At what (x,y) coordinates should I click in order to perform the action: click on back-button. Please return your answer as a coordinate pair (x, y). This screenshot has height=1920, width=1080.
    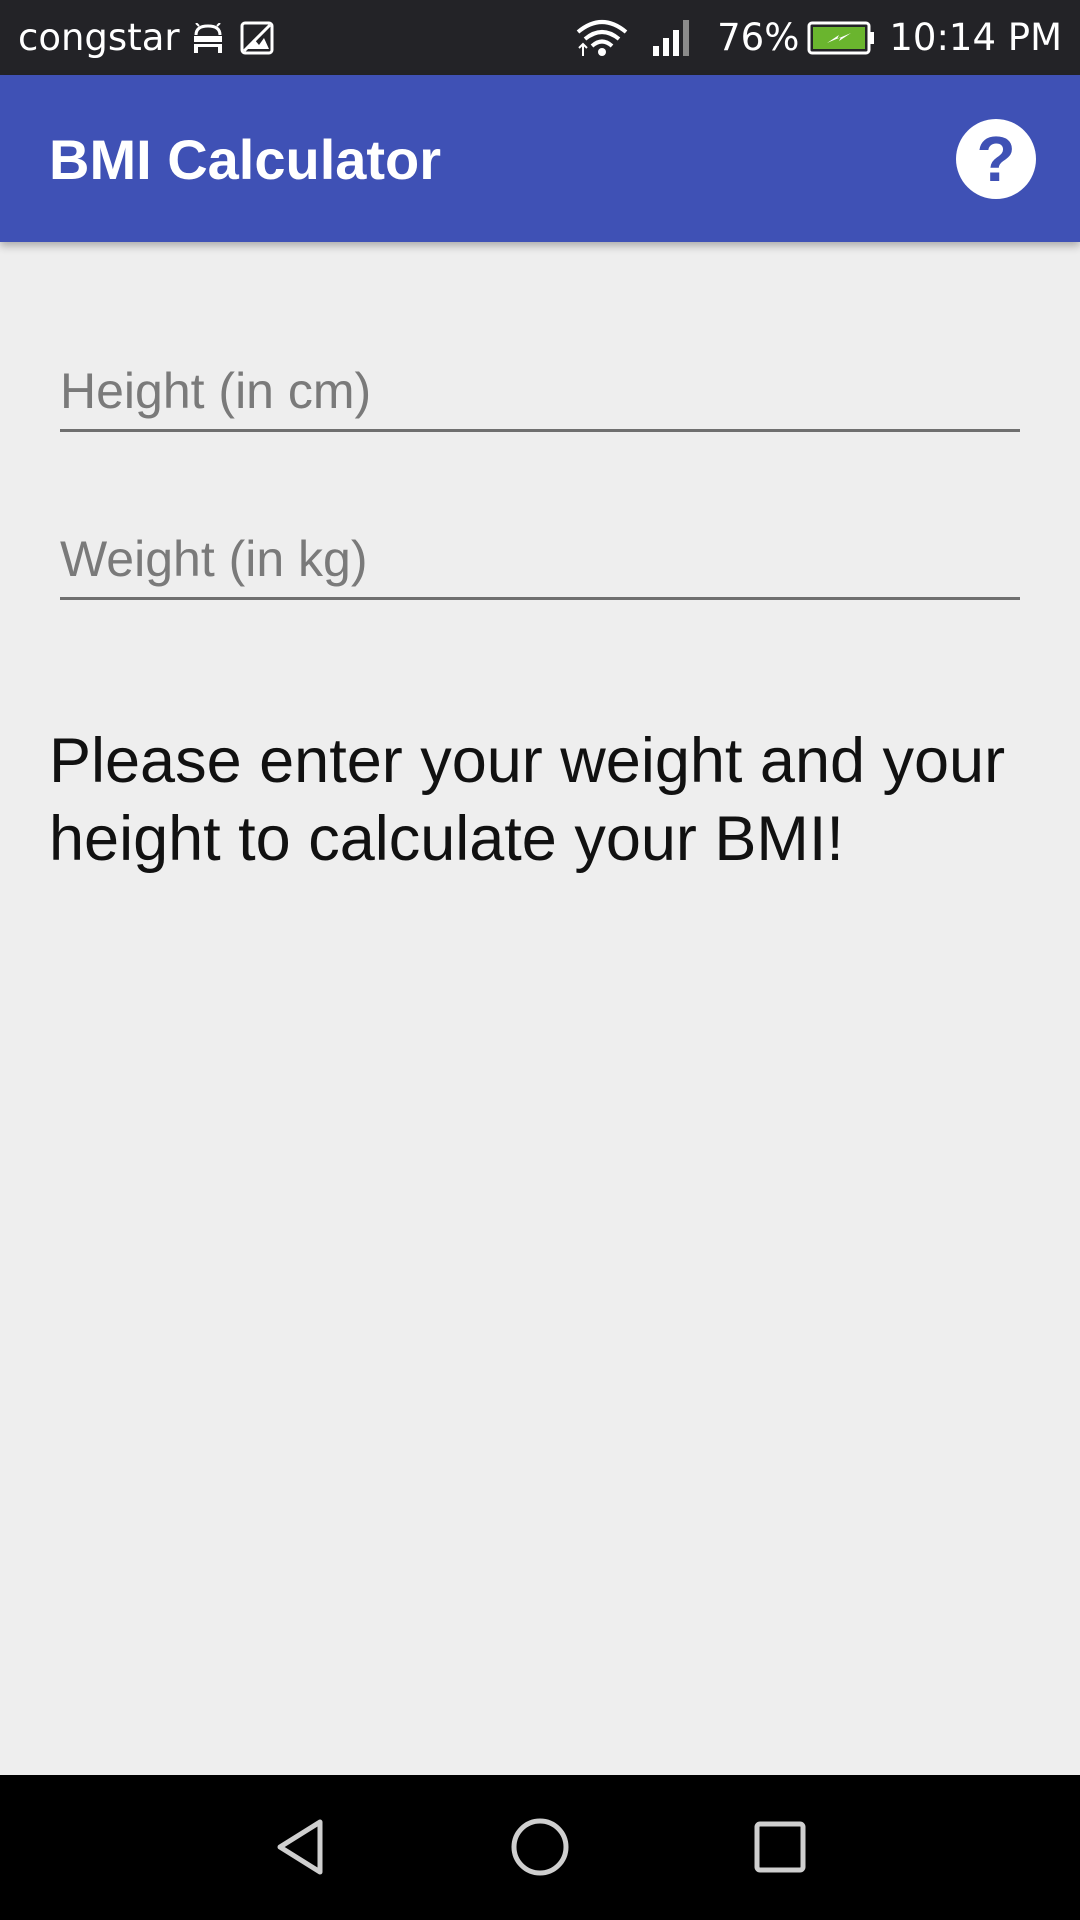
    Looking at the image, I should click on (300, 1847).